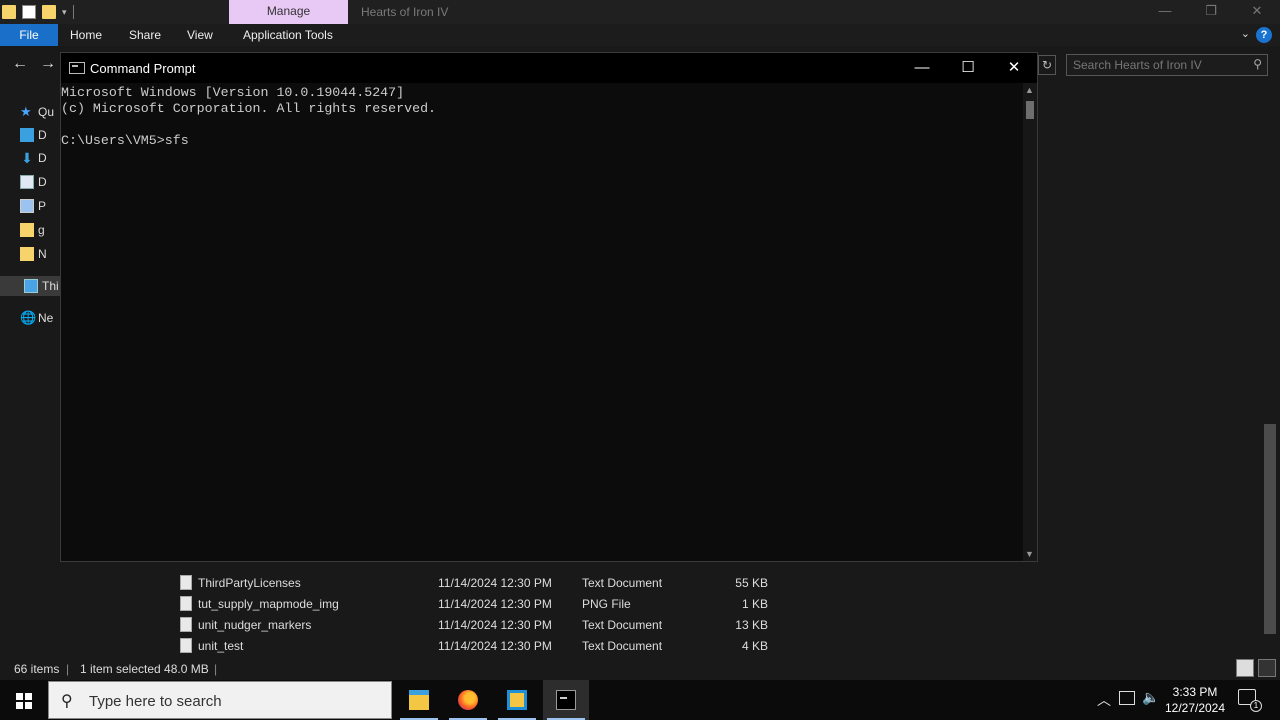 The width and height of the screenshot is (1280, 720). I want to click on nav-item-network: 🌐 Ne, so click(36, 318).